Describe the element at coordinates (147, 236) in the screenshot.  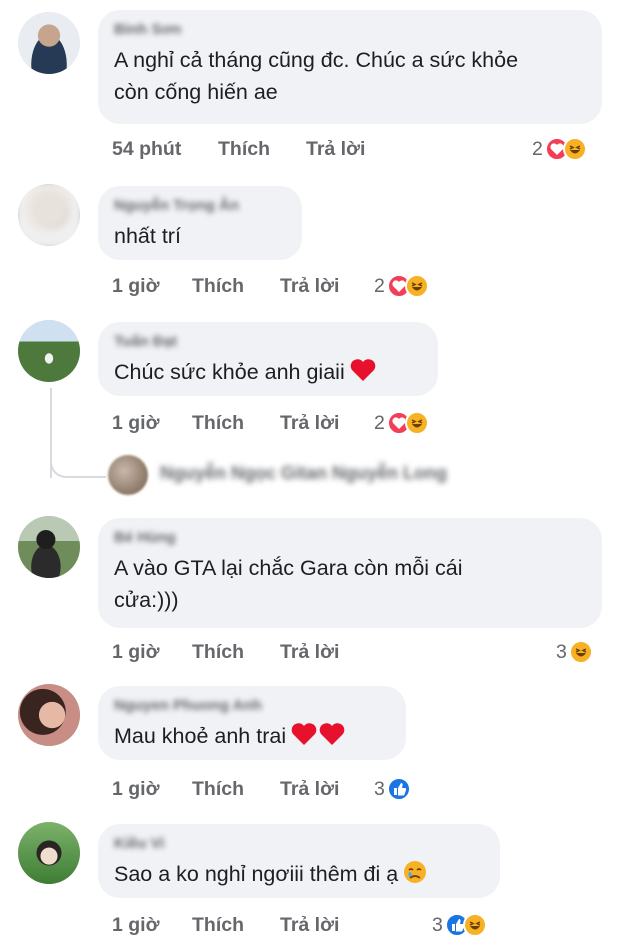
I see `comment-text: nhất trí` at that location.